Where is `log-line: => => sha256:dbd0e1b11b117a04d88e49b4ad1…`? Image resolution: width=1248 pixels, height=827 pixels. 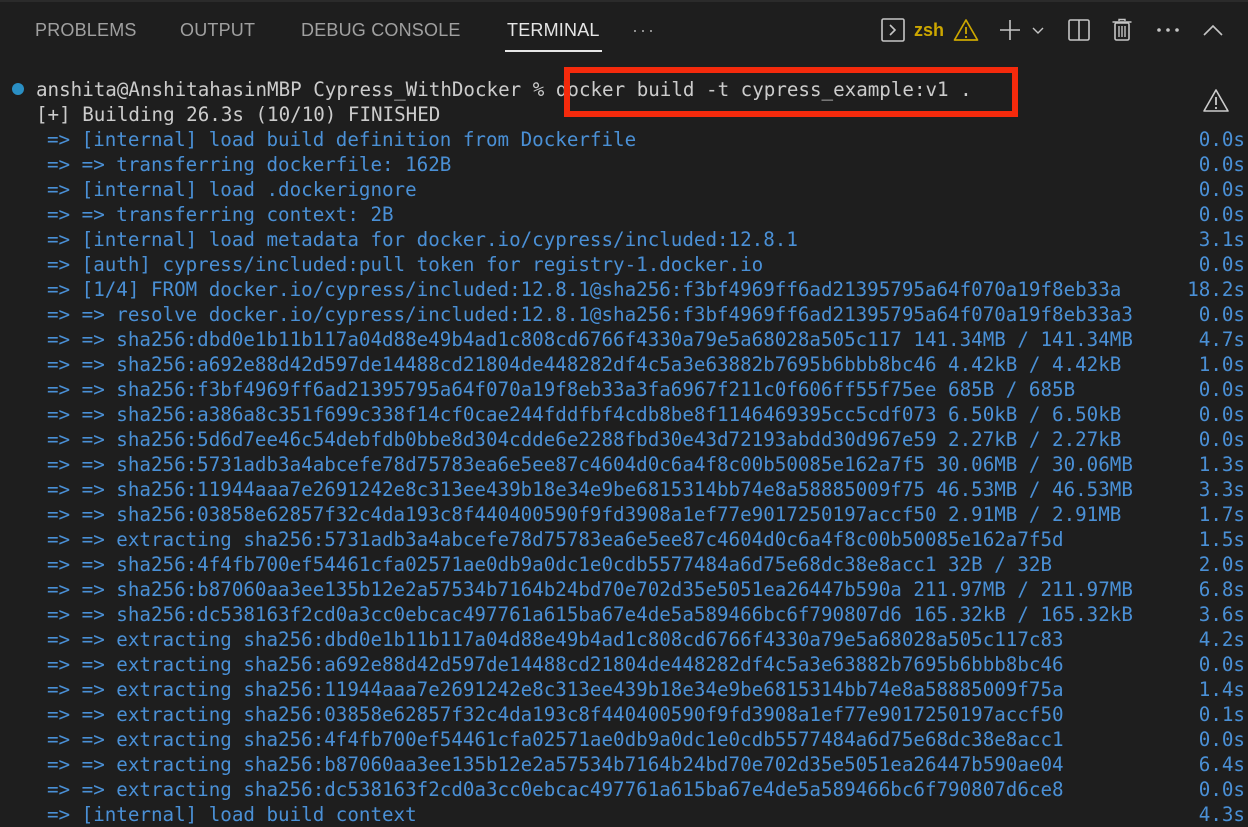 log-line: => => sha256:dbd0e1b11b117a04d88e49b4ad1… is located at coordinates (590, 339).